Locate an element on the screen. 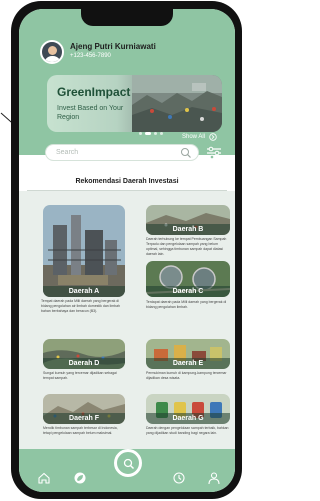 Image resolution: width=320 pixels, height=501 pixels. carousel-dots is located at coordinates (151, 134).